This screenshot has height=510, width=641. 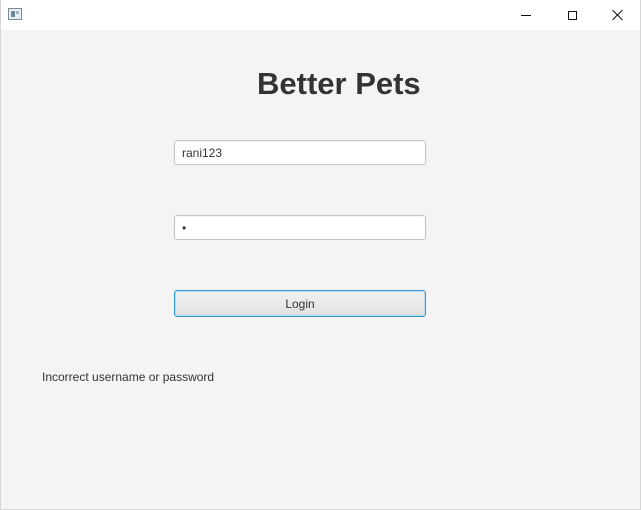 I want to click on error-message: Incorrect username or password, so click(x=128, y=377).